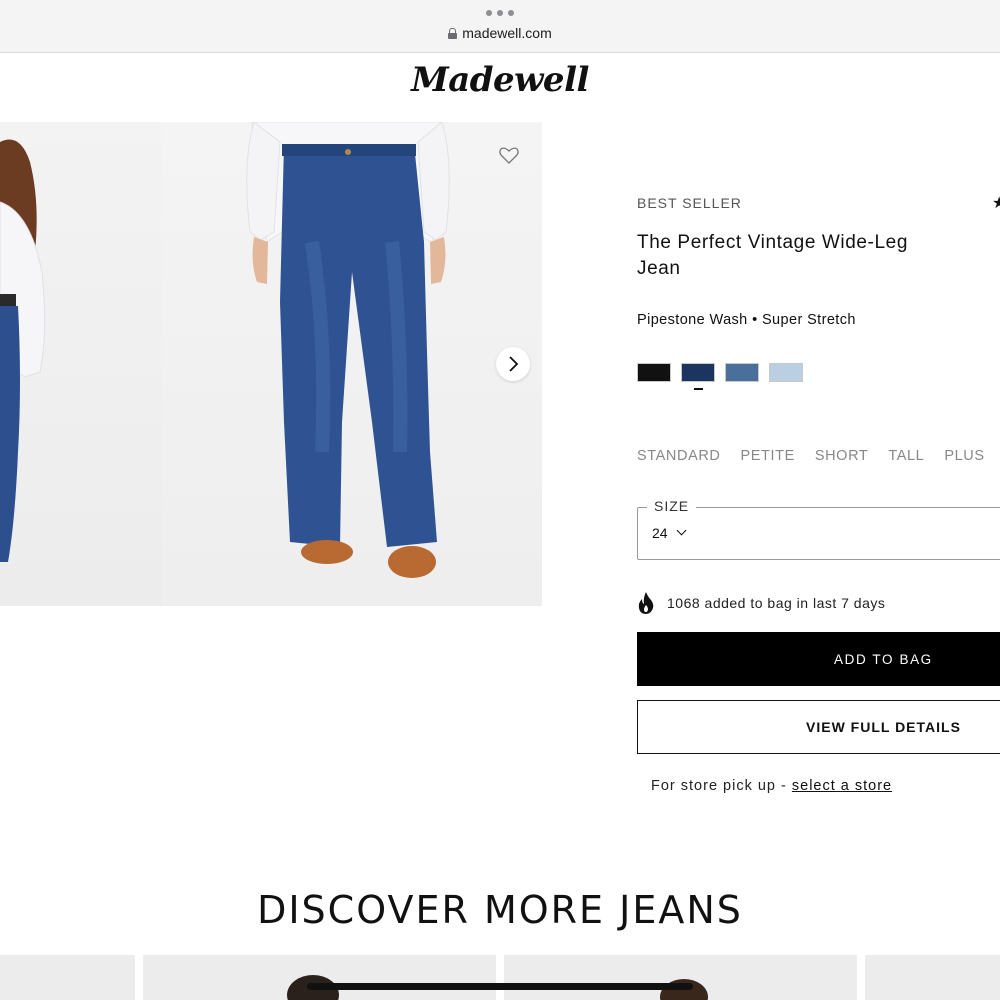  I want to click on chevron-down-icon, so click(681, 530).